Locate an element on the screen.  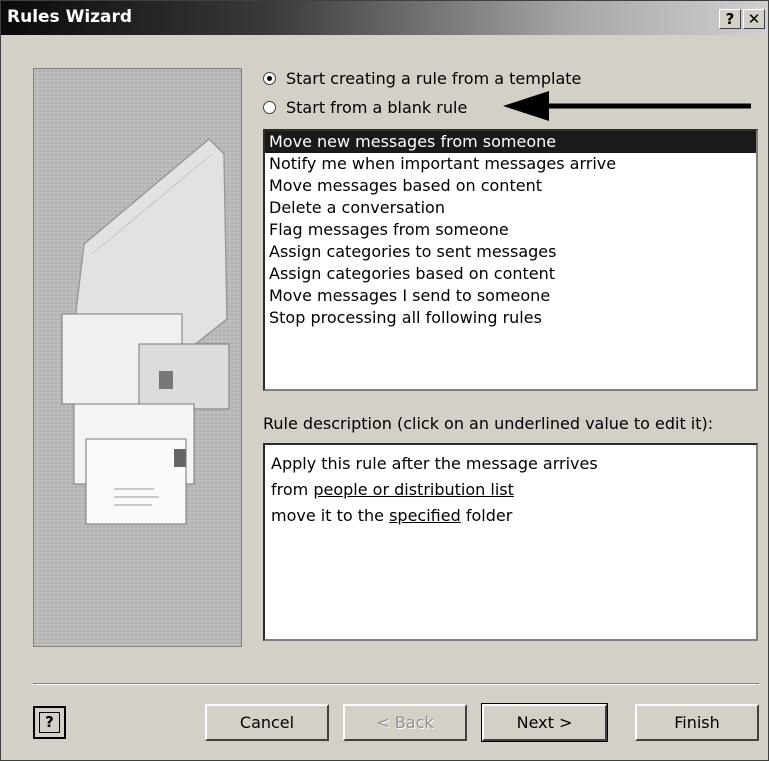
title-bar: Rules Wizard ? ✕ is located at coordinates (384, 18).